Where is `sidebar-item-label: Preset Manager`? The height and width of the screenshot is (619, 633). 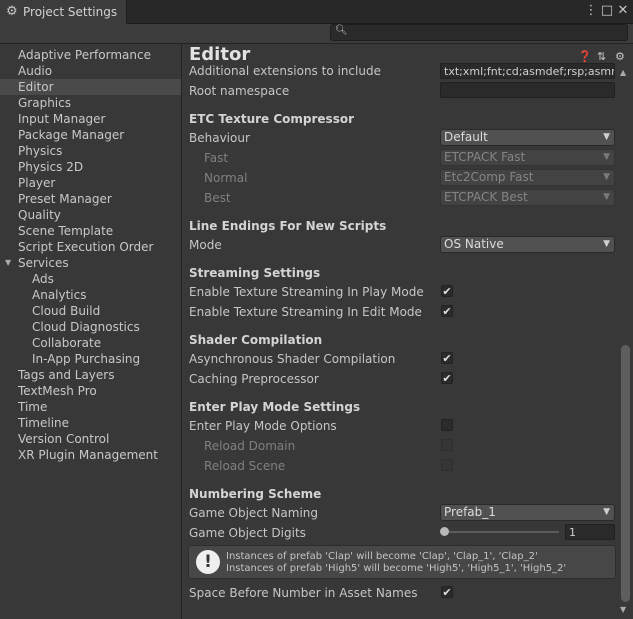 sidebar-item-label: Preset Manager is located at coordinates (65, 199).